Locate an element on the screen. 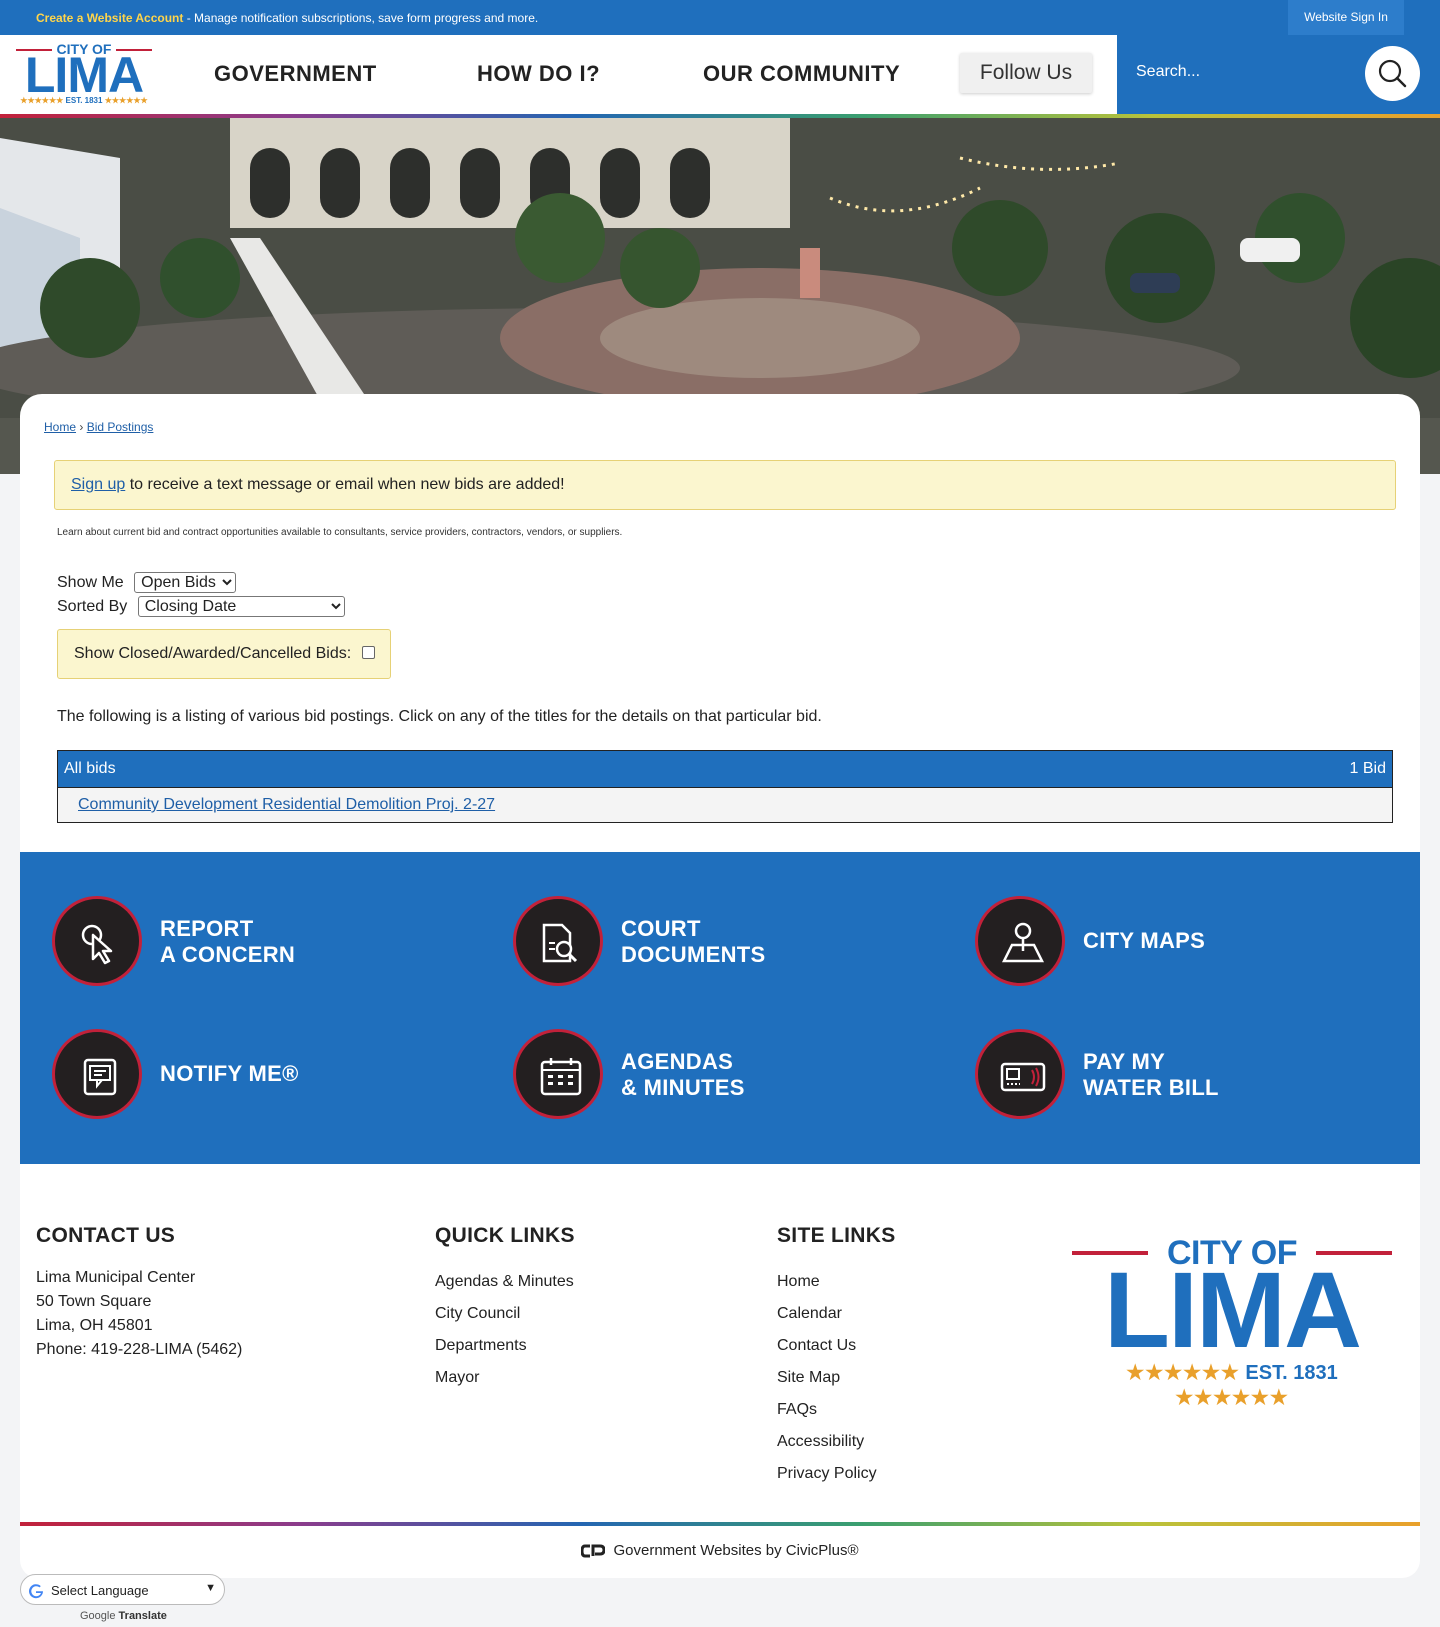  powered-translate: Translate is located at coordinates (142, 1616).